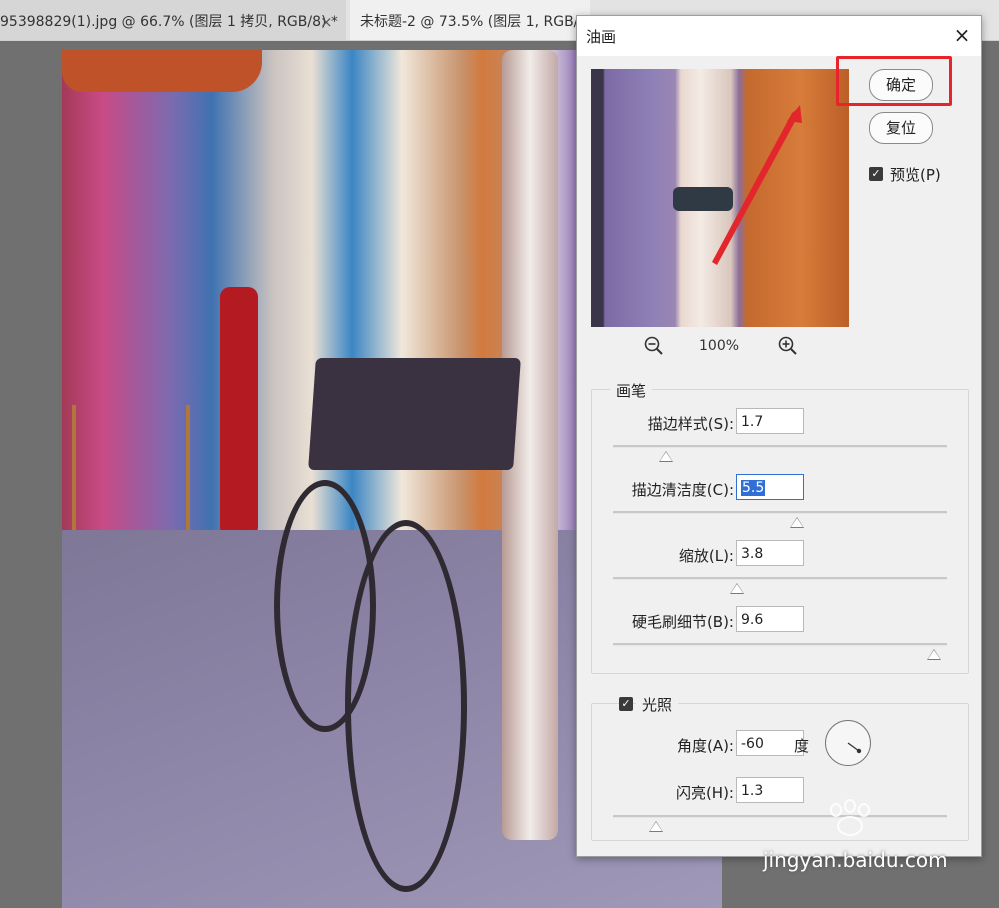  What do you see at coordinates (162, 71) in the screenshot?
I see `awning` at bounding box center [162, 71].